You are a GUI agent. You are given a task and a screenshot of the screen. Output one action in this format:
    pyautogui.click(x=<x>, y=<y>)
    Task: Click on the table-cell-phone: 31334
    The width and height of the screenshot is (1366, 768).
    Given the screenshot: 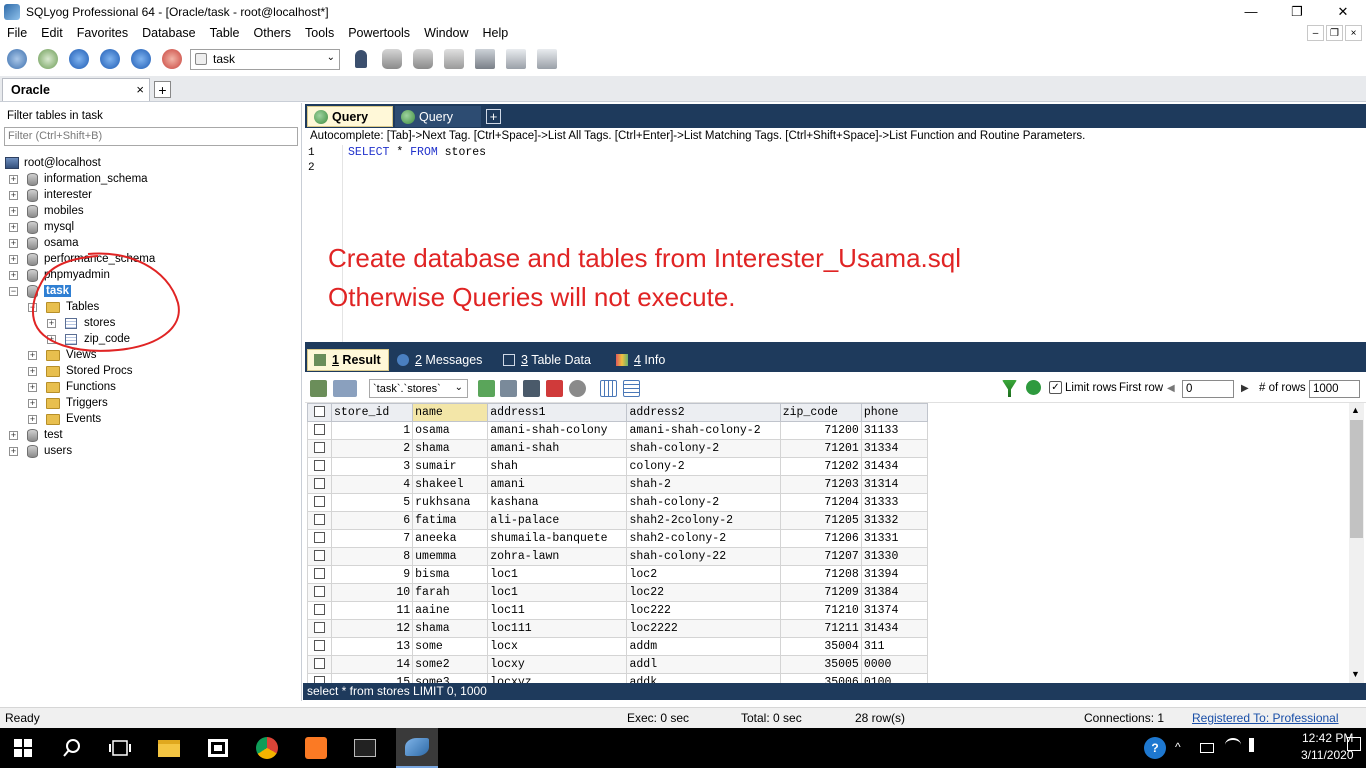 What is the action you would take?
    pyautogui.click(x=894, y=448)
    